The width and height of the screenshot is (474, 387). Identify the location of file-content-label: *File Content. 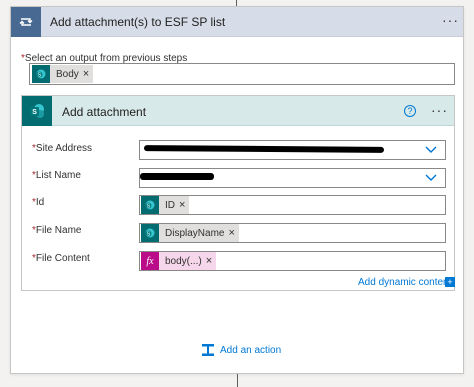
(61, 258).